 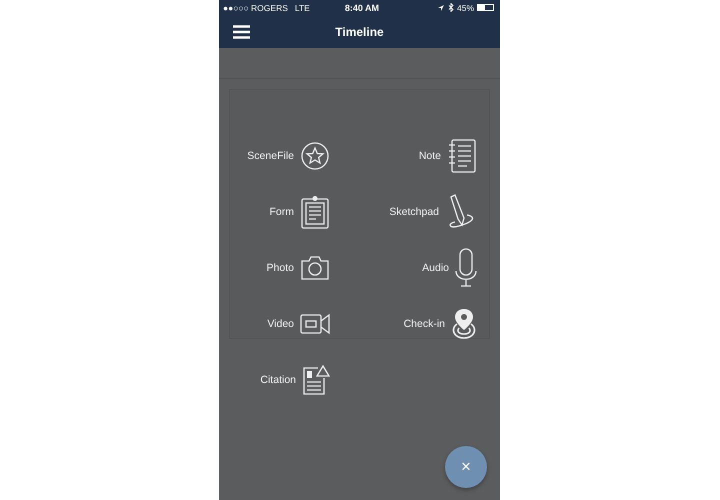 I want to click on action-menu-item: Form, so click(x=274, y=212).